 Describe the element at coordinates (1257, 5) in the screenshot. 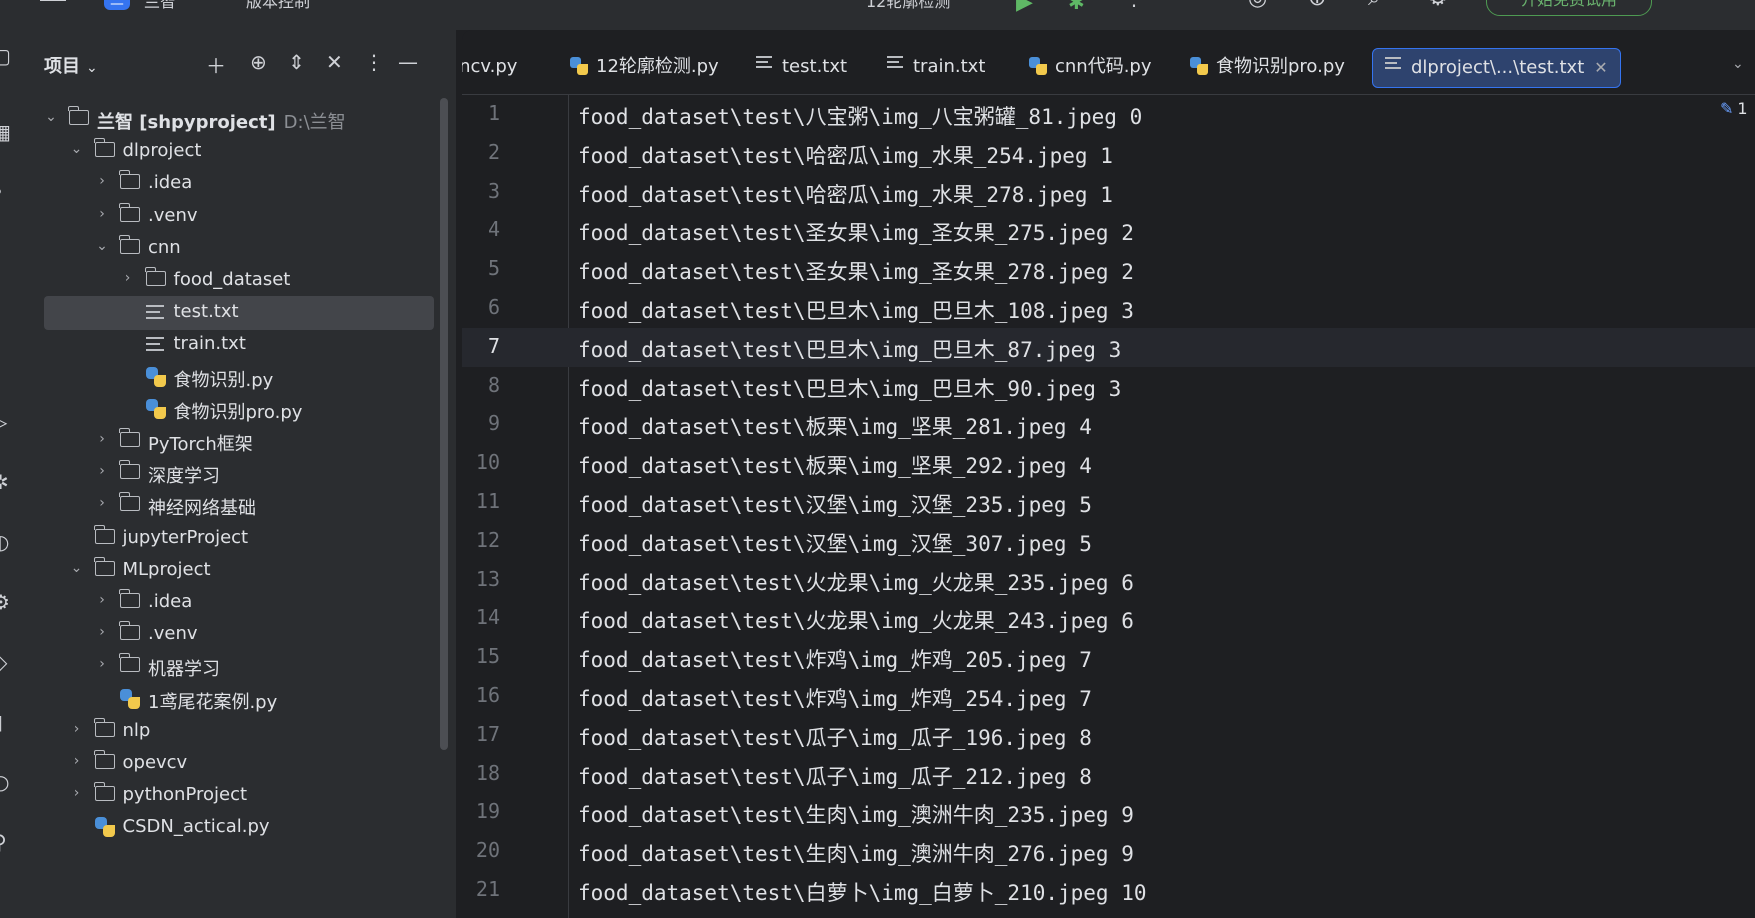

I see `ai-assistant-icon: ◎` at that location.